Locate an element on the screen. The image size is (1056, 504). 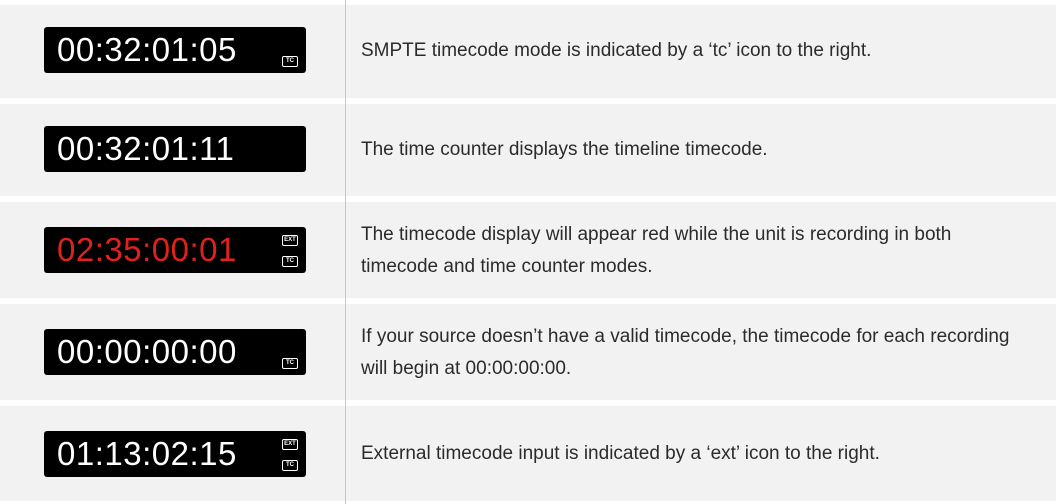
timecode-value: 01:13:02:15 is located at coordinates (147, 453).